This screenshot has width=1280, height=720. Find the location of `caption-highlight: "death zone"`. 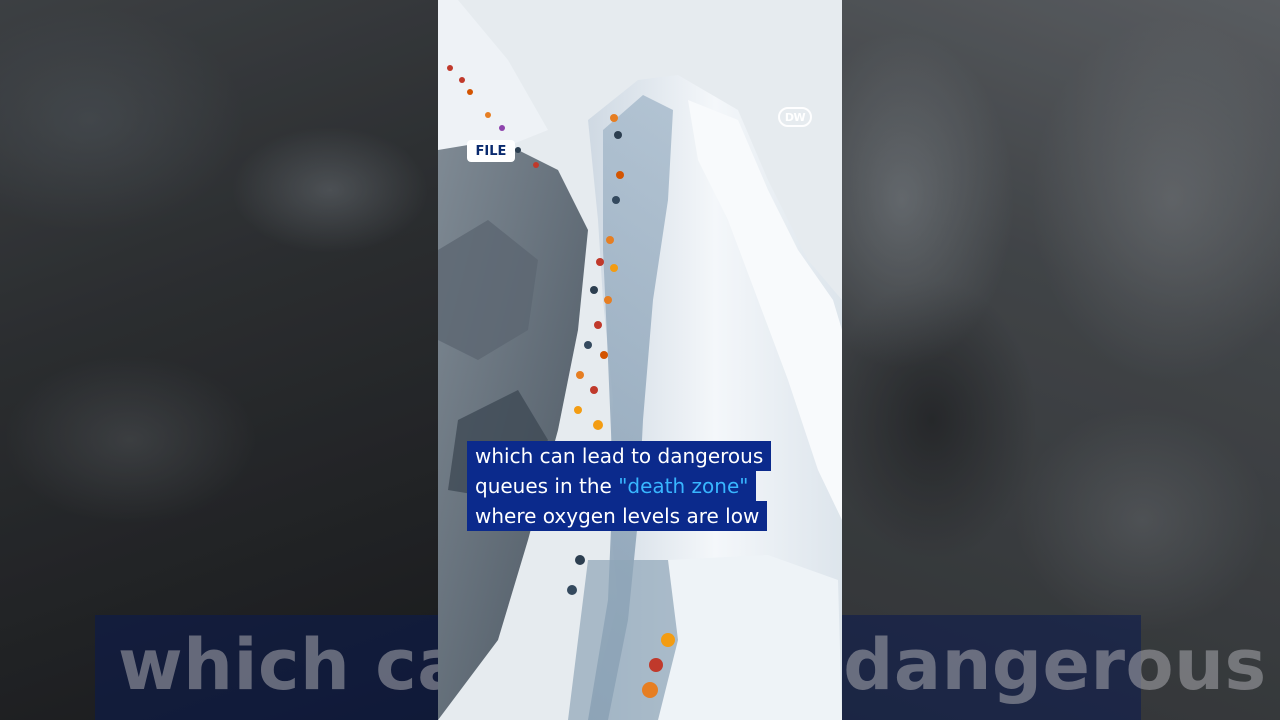

caption-highlight: "death zone" is located at coordinates (683, 486).